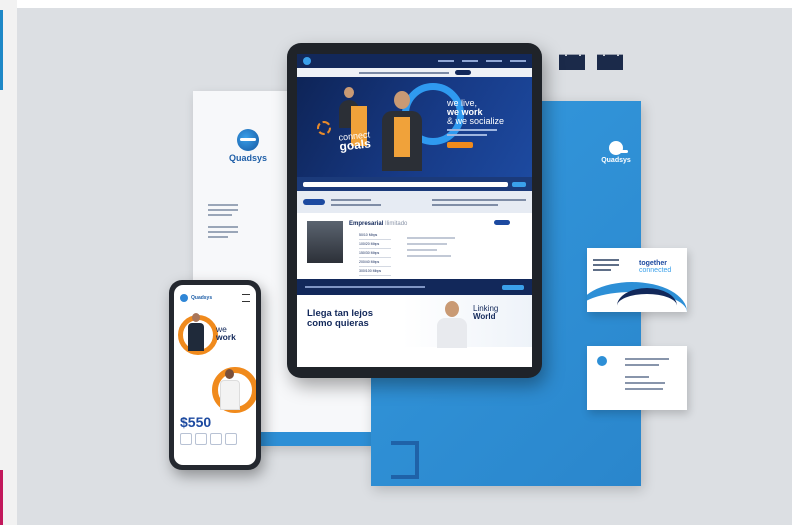 The image size is (795, 525). Describe the element at coordinates (484, 316) in the screenshot. I see `world-label: World` at that location.